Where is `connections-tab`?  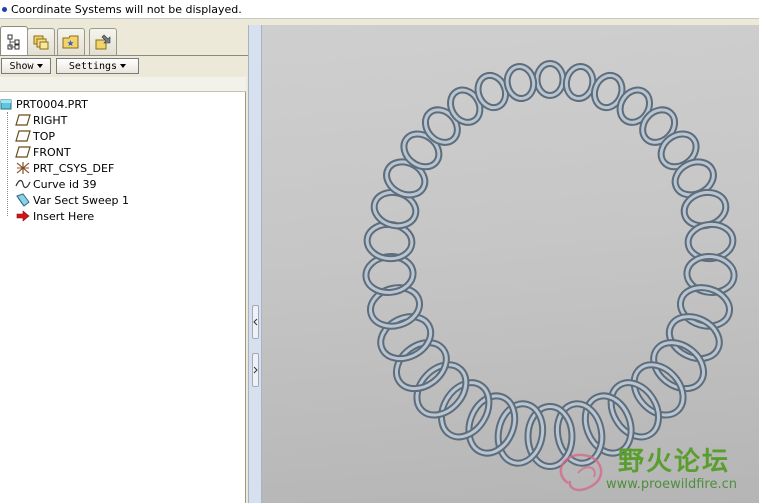
connections-tab is located at coordinates (103, 41).